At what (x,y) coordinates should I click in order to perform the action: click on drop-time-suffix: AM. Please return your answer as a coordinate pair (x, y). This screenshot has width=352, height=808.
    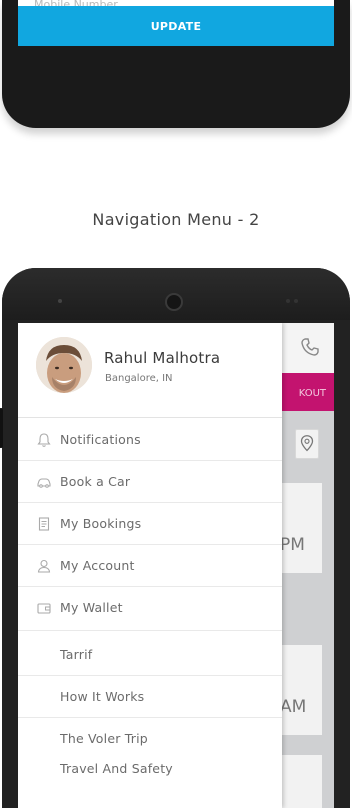
    Looking at the image, I should click on (293, 707).